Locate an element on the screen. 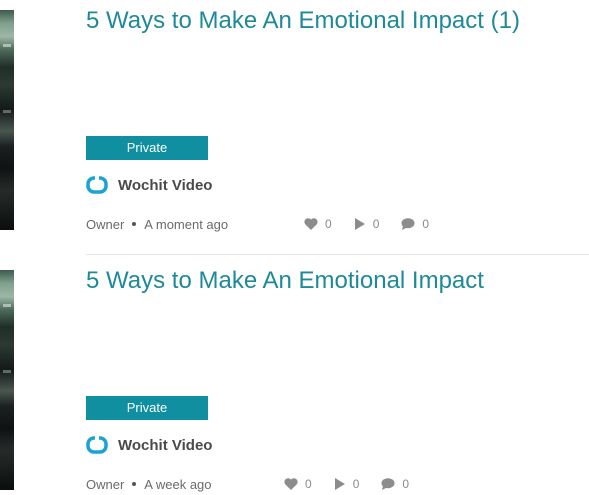  video-meta: Owner A week ago is located at coordinates (149, 484).